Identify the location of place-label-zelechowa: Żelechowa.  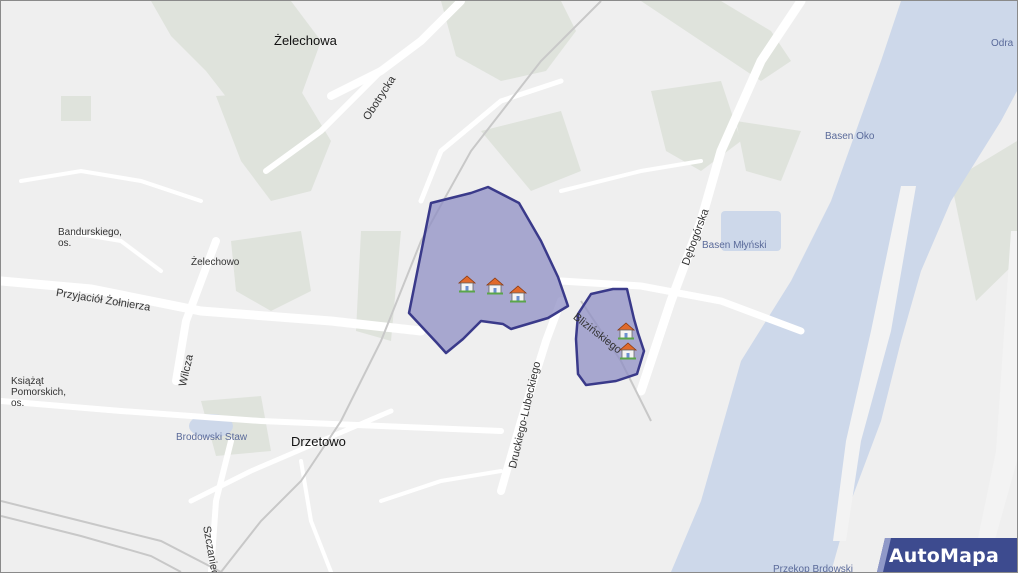
(305, 40).